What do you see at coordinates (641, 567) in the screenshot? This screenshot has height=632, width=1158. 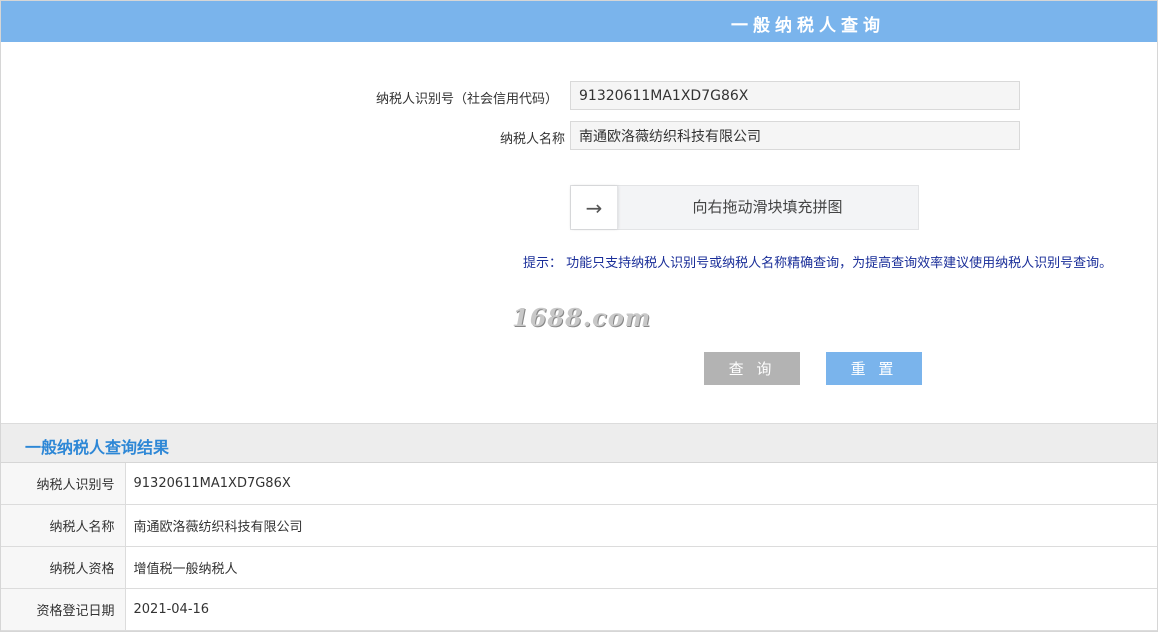 I see `row-value: 增值税一般纳税人` at bounding box center [641, 567].